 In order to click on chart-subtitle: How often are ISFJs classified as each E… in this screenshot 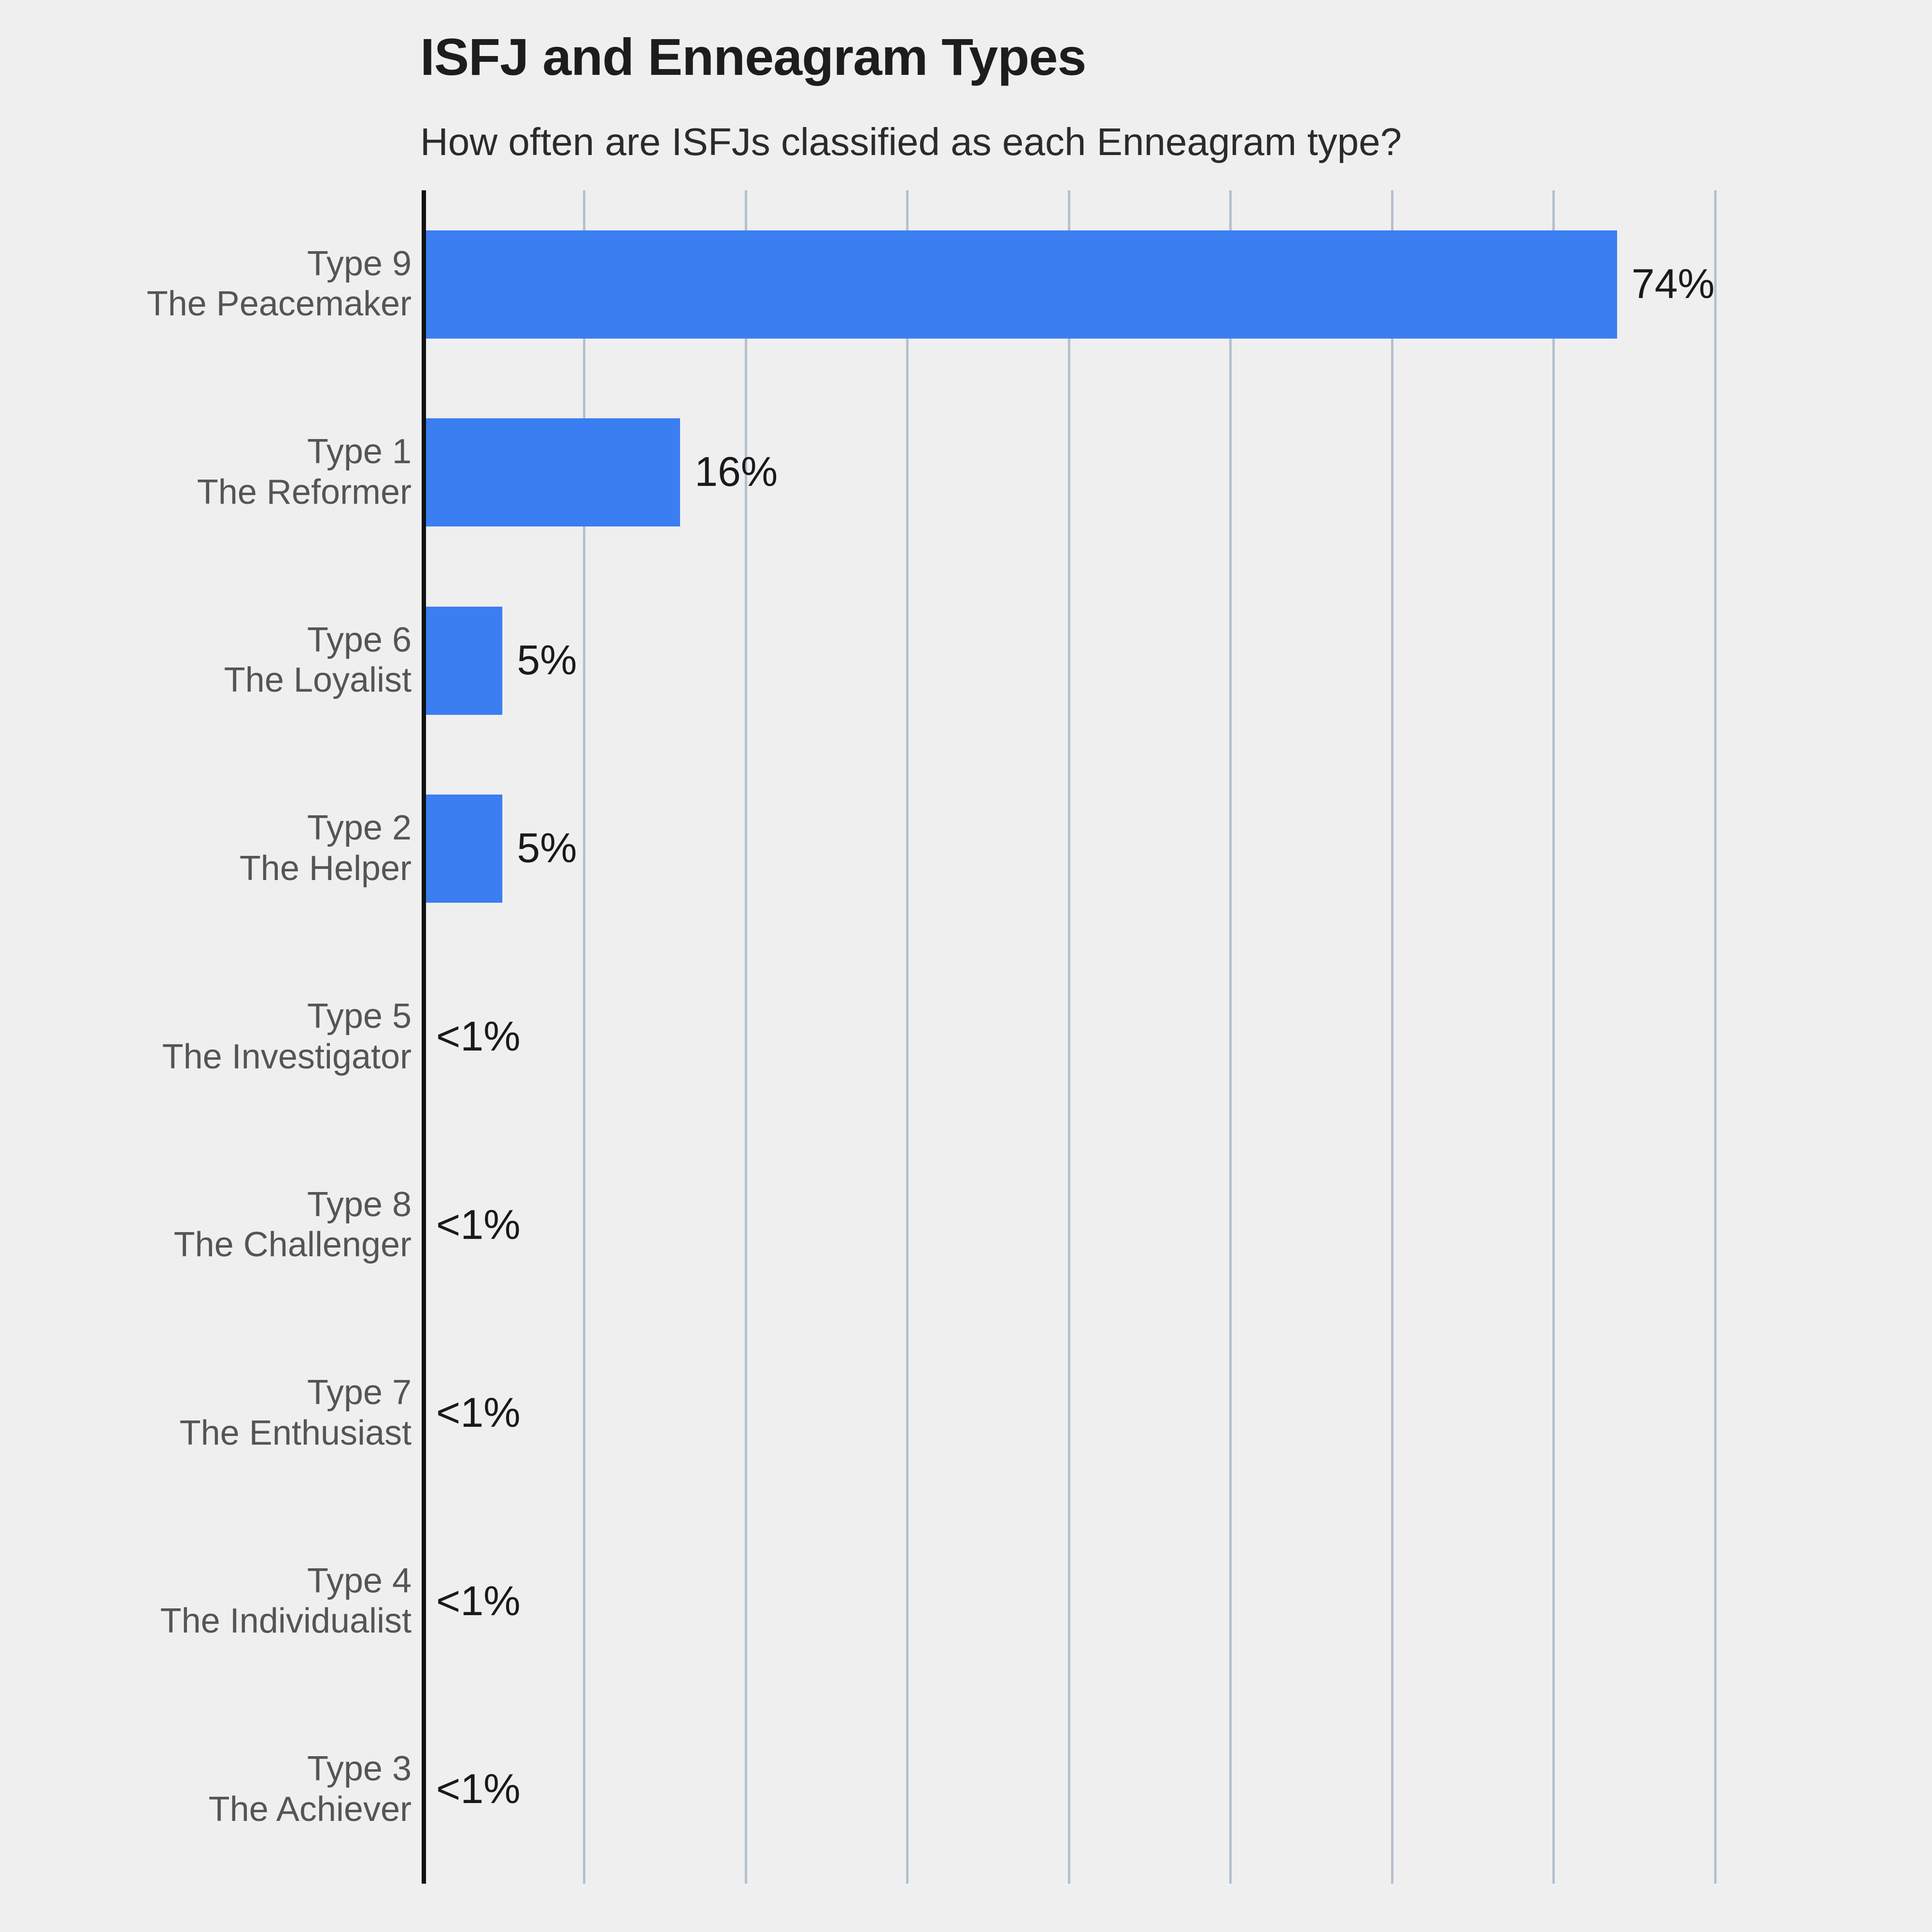, I will do `click(911, 141)`.